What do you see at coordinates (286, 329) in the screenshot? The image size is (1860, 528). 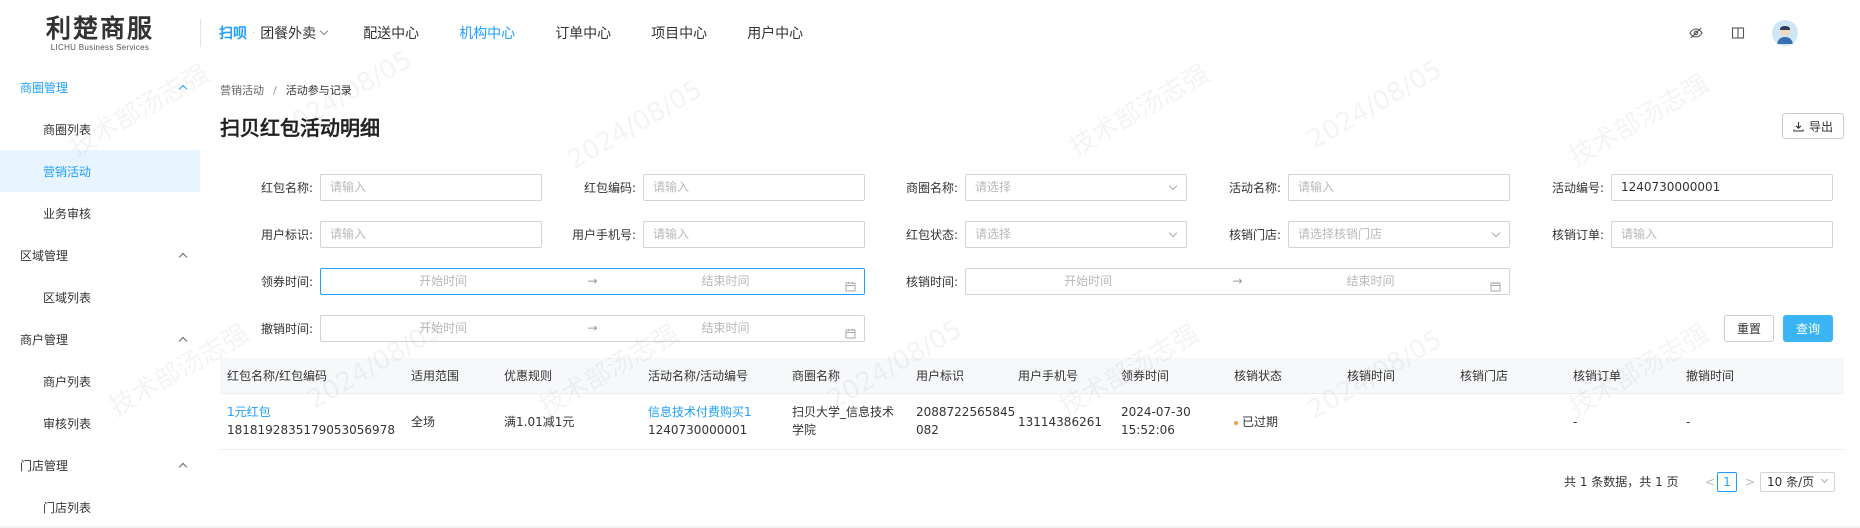 I see `cancel-time-label: 撤销时间:` at bounding box center [286, 329].